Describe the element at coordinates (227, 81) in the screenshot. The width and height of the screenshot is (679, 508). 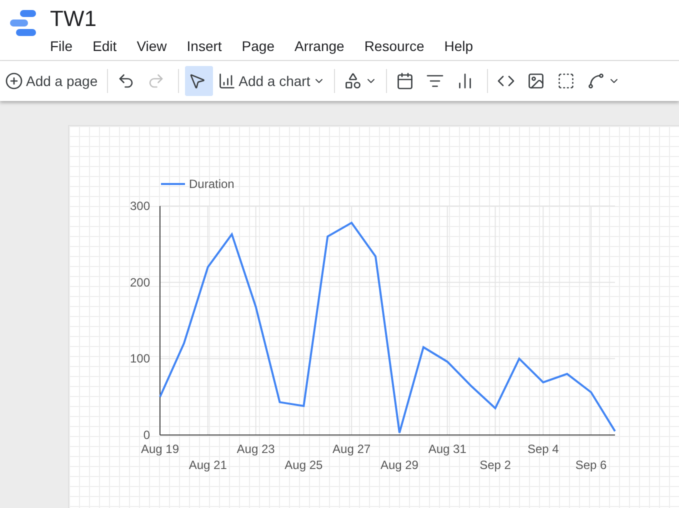
I see `chart-plus-icon` at that location.